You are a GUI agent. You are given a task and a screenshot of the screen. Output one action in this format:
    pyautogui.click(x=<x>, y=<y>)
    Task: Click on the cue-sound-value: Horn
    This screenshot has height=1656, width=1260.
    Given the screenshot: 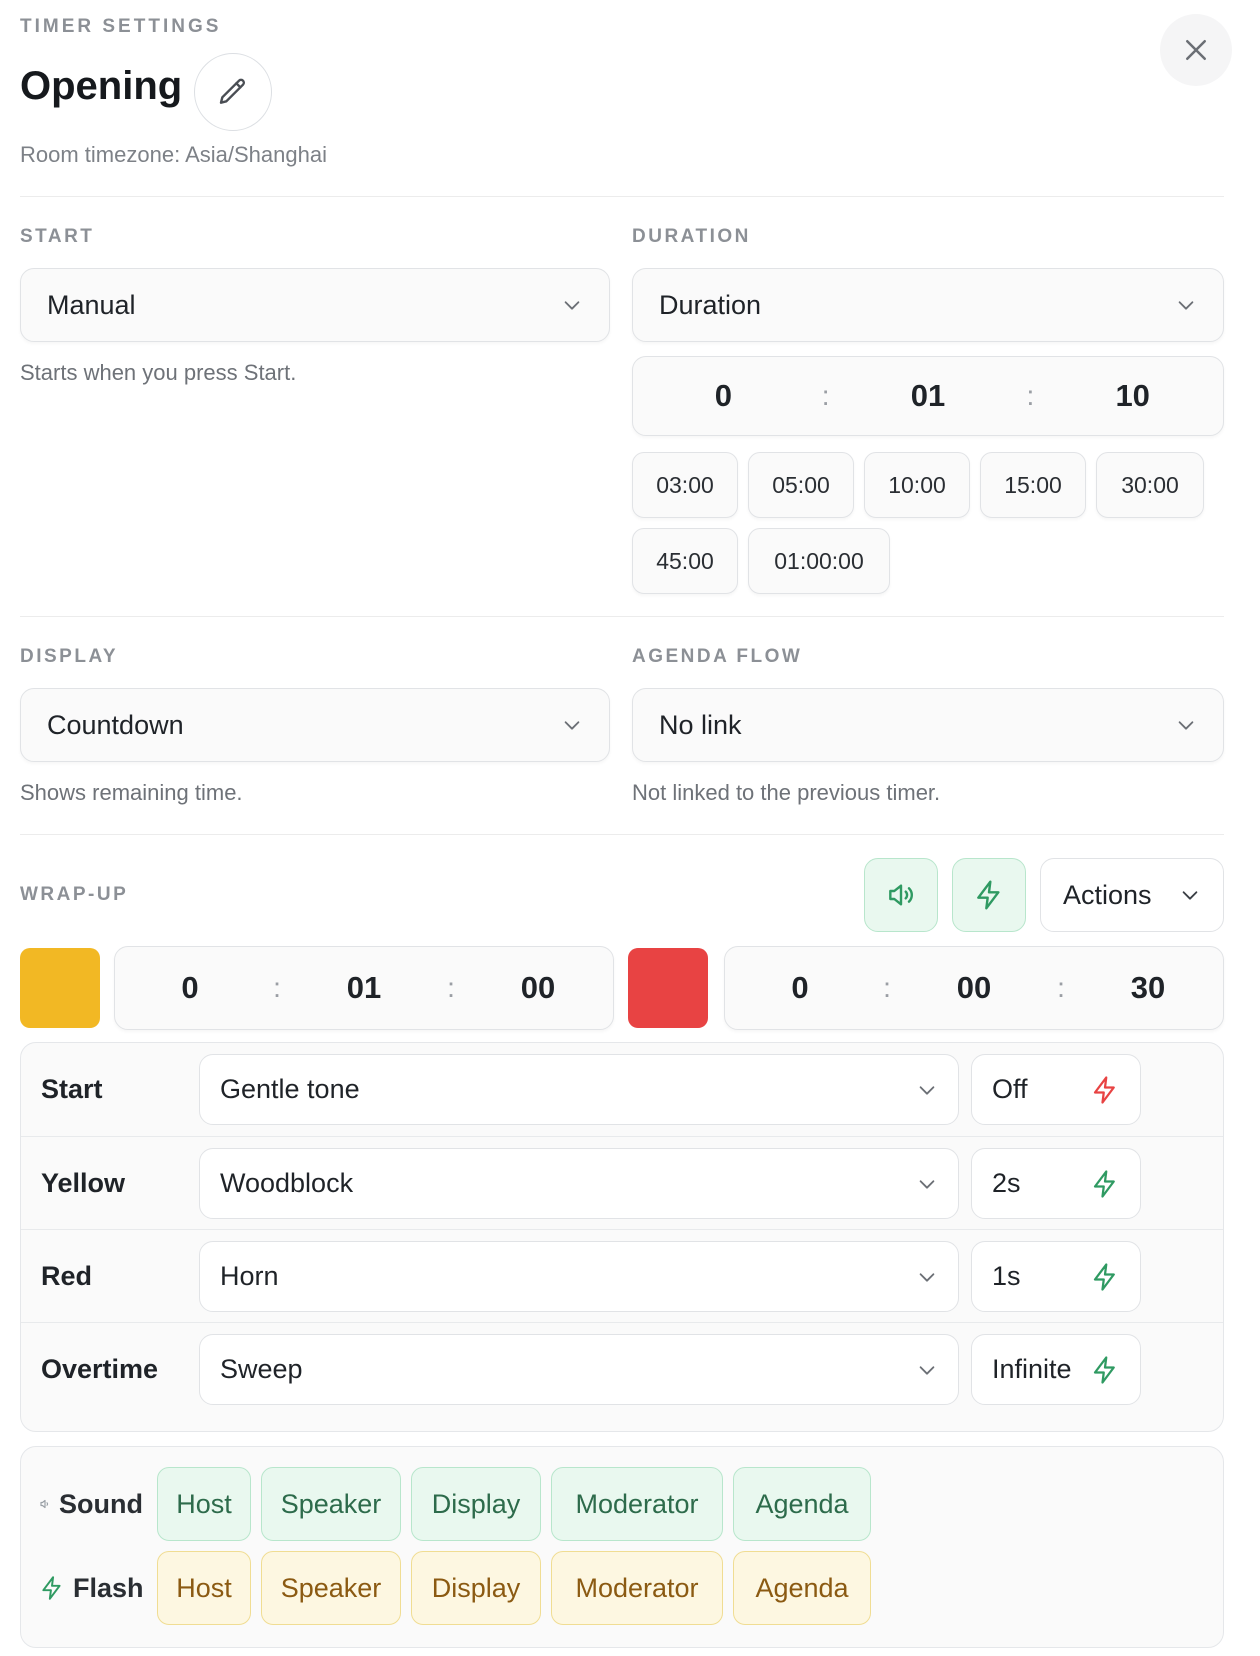 What is the action you would take?
    pyautogui.click(x=249, y=1276)
    